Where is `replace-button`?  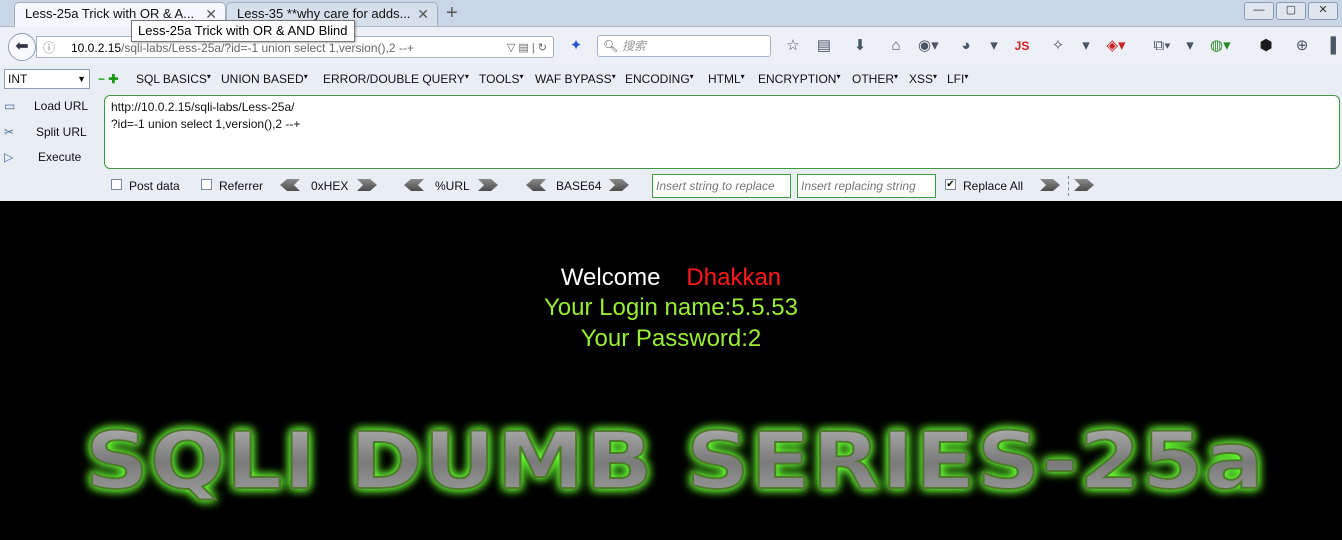
replace-button is located at coordinates (1050, 185).